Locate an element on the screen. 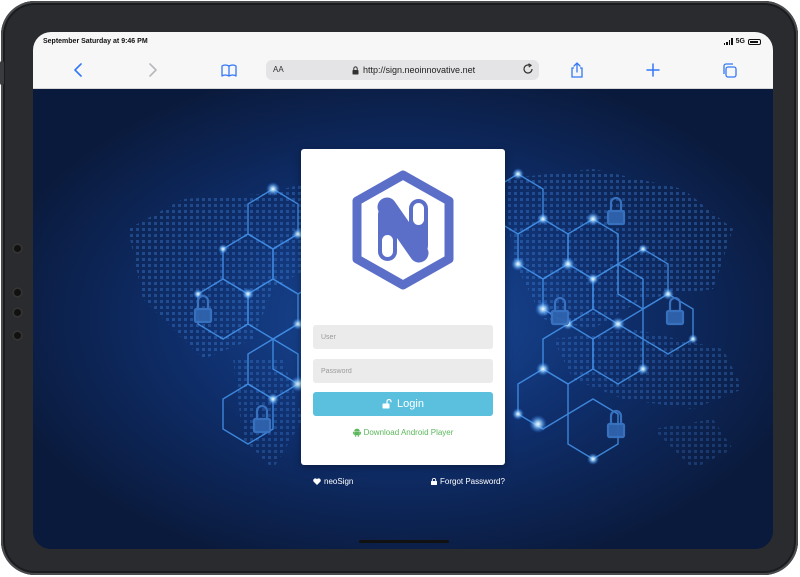 Image resolution: width=800 pixels, height=577 pixels. url-text: http://sign.neoinnovative.net is located at coordinates (419, 70).